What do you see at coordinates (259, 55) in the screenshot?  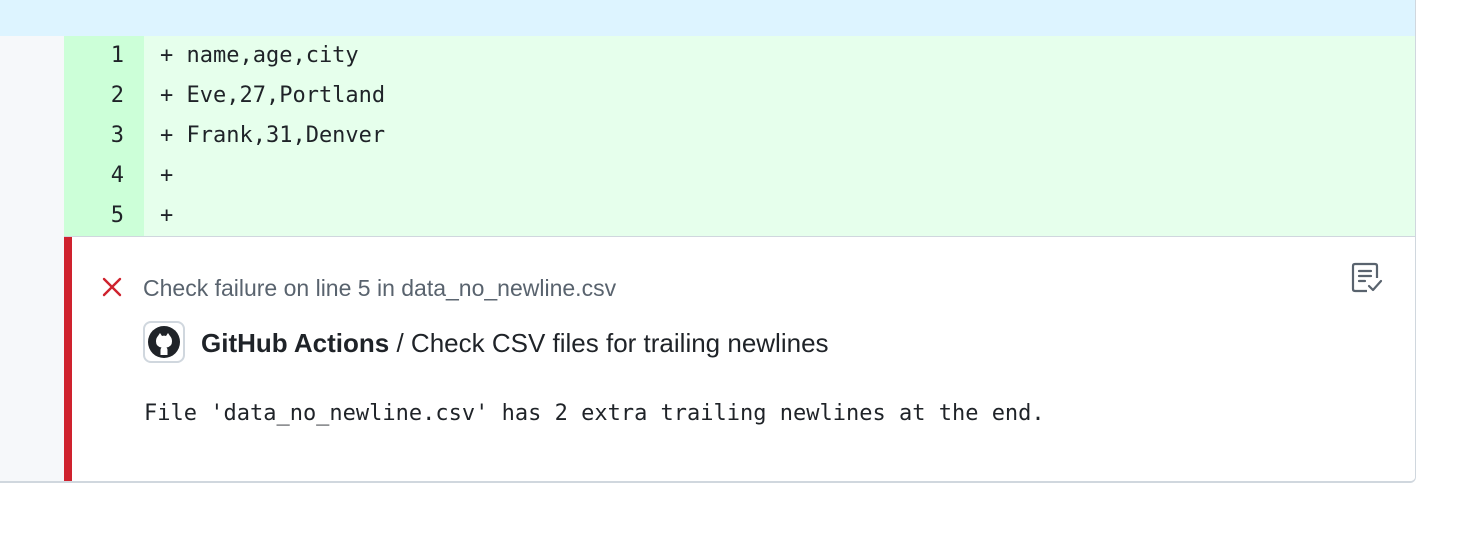 I see `line-code: + name,age,city` at bounding box center [259, 55].